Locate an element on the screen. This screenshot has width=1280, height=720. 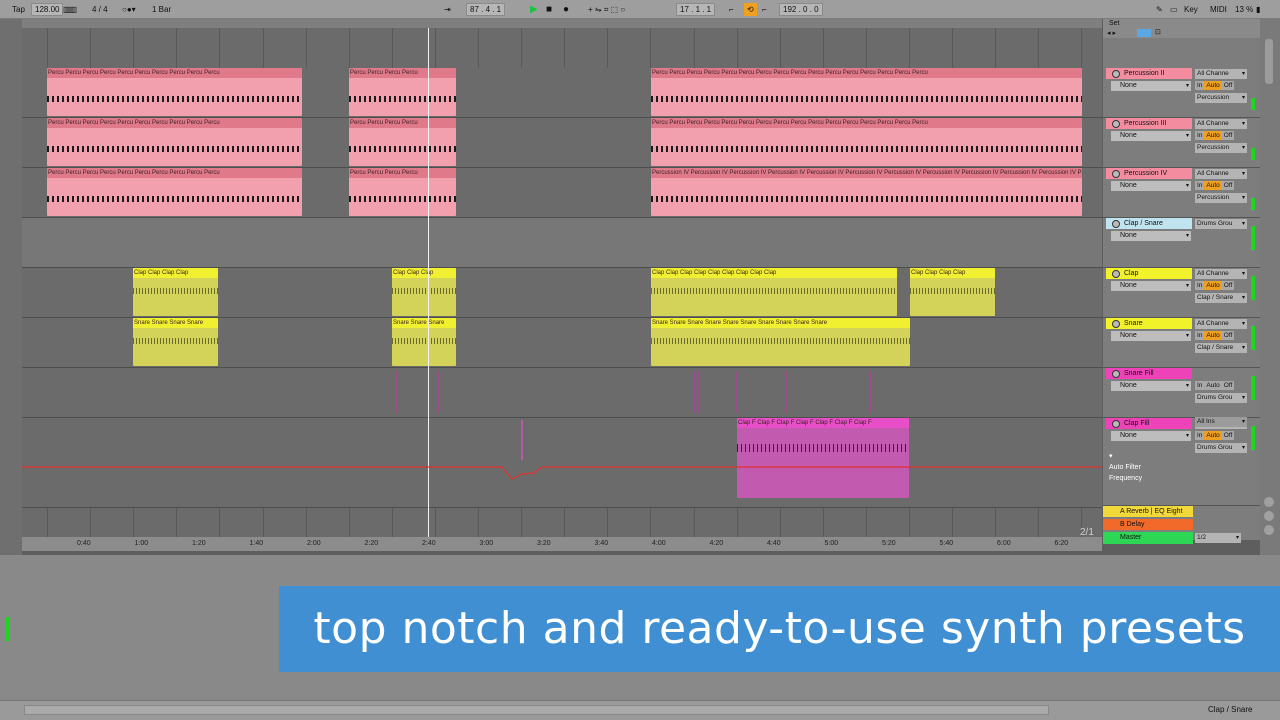
return-track: A Reverb | EQ Eight is located at coordinates (1148, 511).